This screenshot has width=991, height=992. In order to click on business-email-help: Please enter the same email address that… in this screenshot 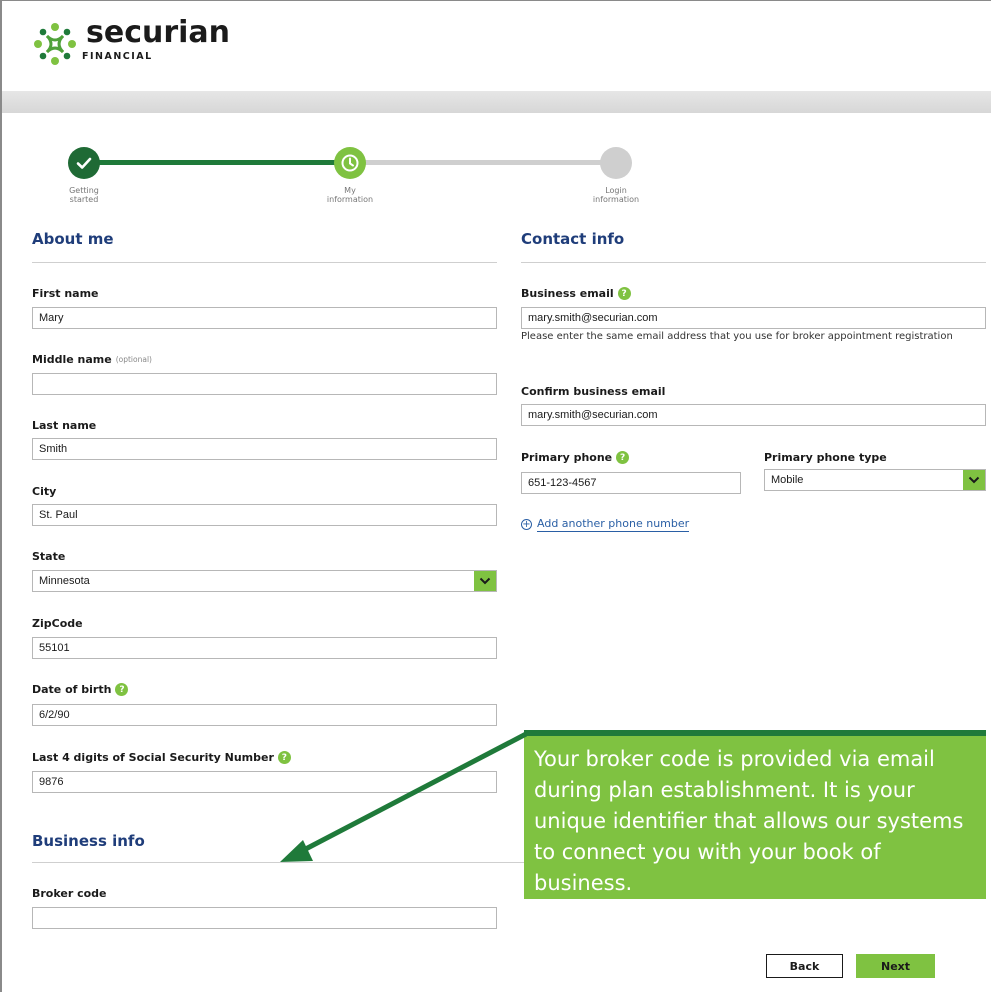, I will do `click(737, 336)`.